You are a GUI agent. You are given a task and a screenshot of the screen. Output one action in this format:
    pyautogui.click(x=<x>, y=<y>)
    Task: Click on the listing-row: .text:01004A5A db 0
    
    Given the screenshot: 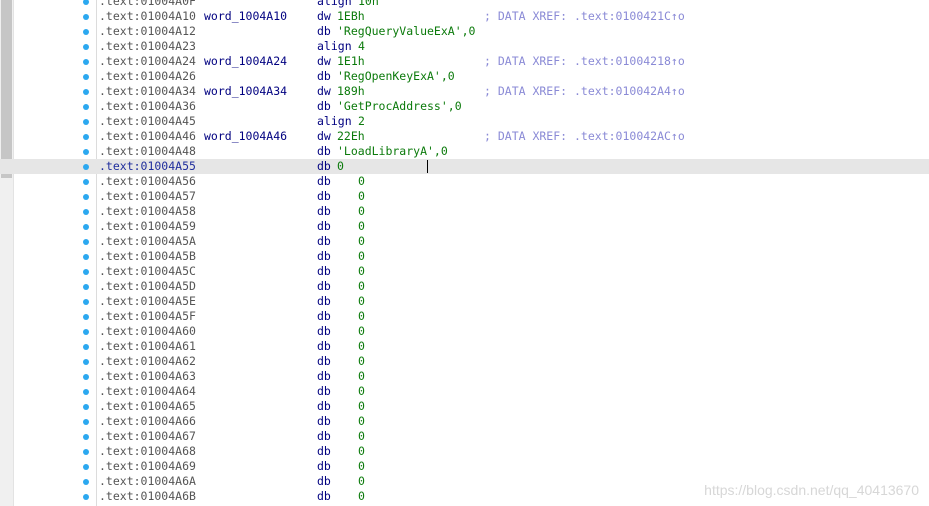 What is the action you would take?
    pyautogui.click(x=464, y=241)
    